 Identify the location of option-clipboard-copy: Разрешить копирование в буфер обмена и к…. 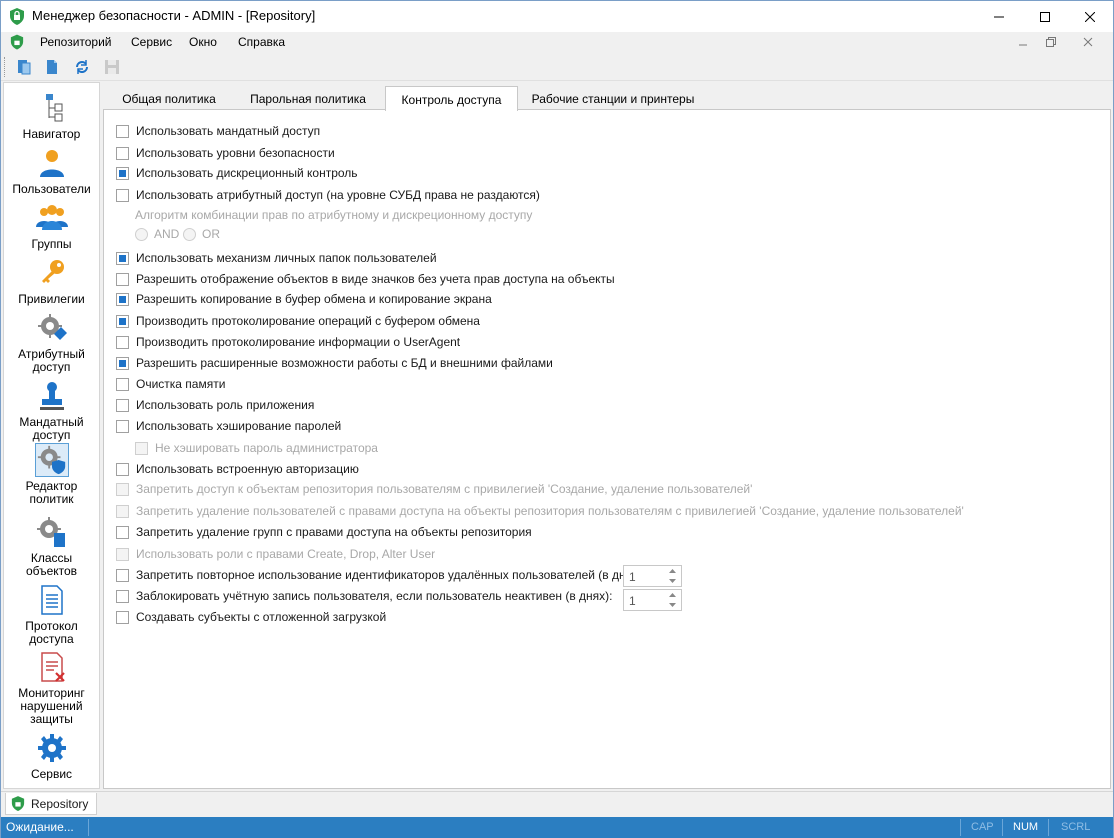
(304, 299).